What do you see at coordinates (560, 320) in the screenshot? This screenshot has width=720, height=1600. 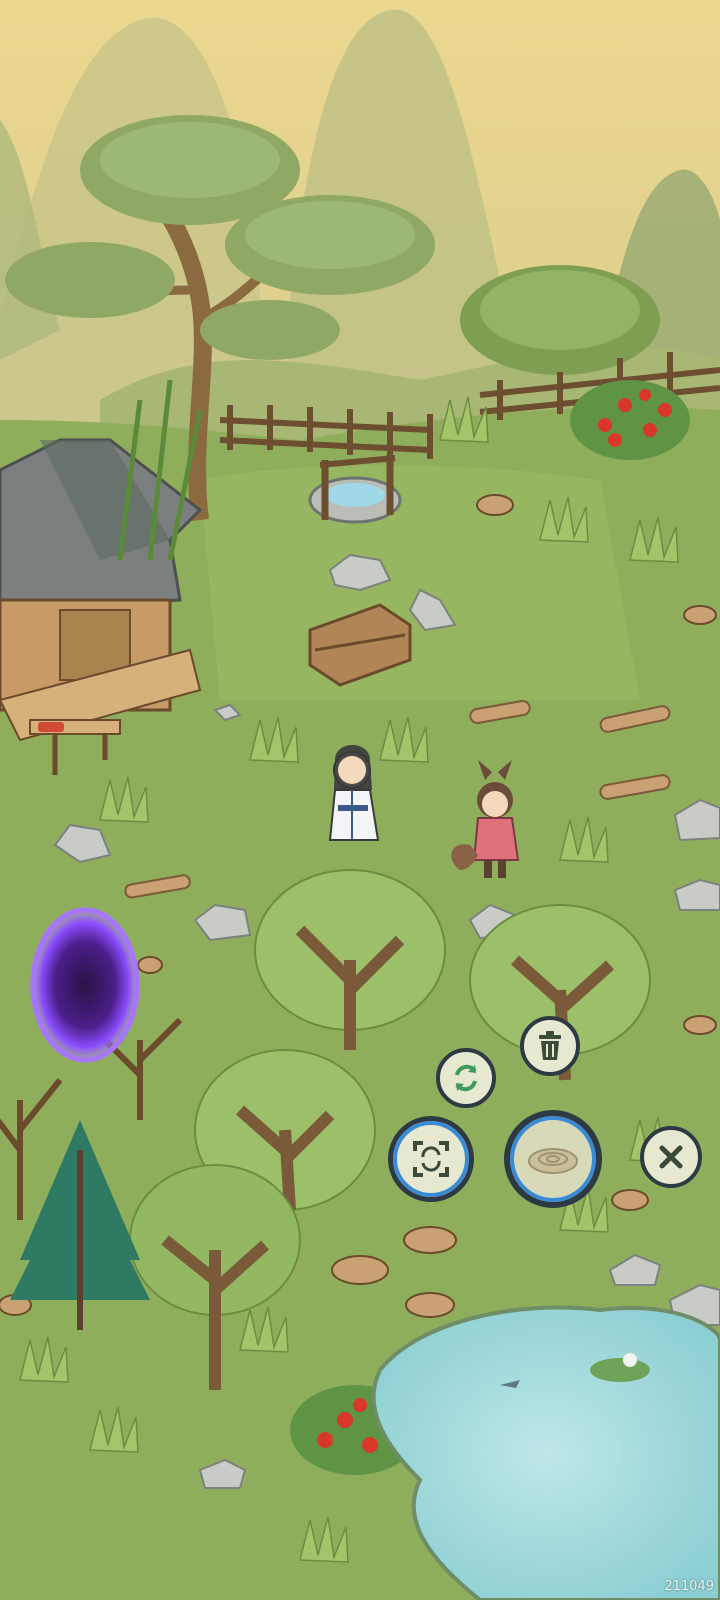 I see `tree-top-right` at bounding box center [560, 320].